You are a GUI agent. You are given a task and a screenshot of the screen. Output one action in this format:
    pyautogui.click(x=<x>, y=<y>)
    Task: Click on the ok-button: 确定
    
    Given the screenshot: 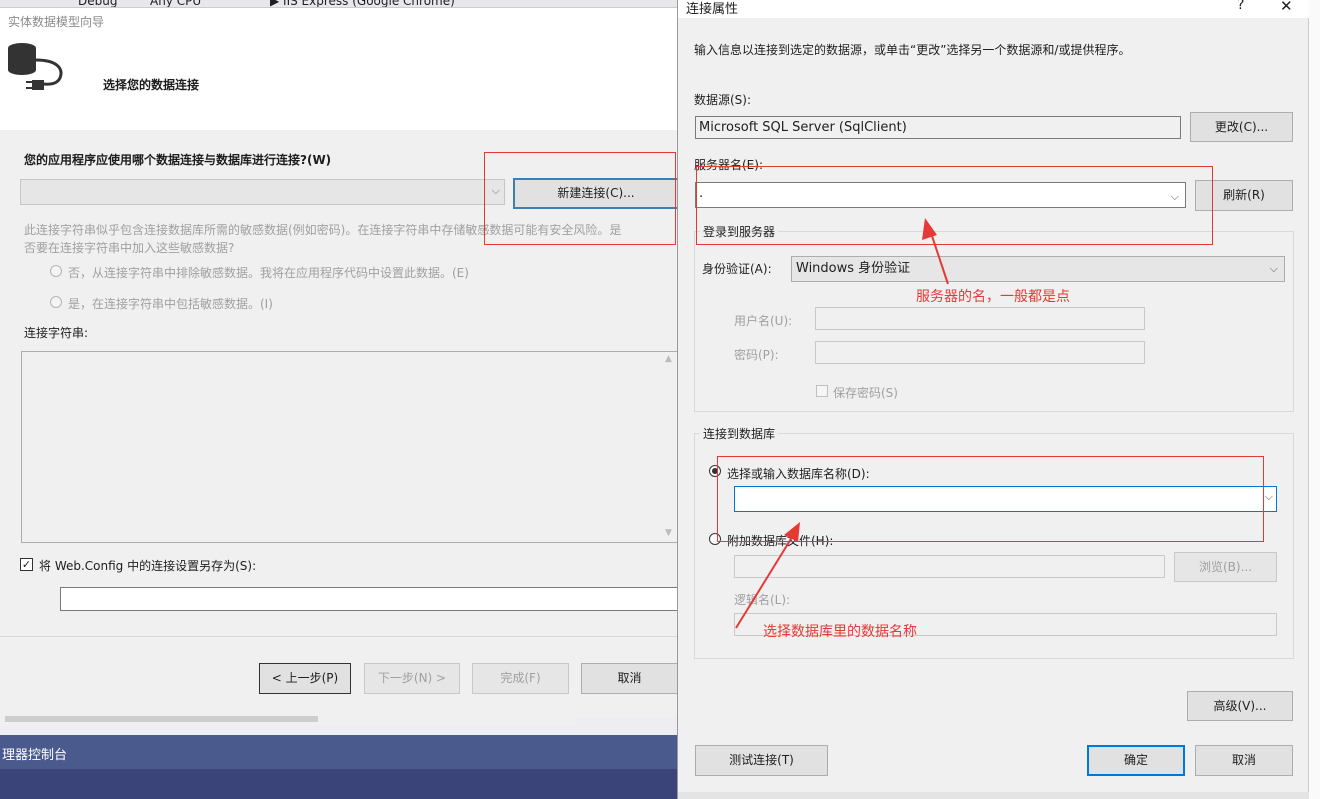 What is the action you would take?
    pyautogui.click(x=1136, y=760)
    